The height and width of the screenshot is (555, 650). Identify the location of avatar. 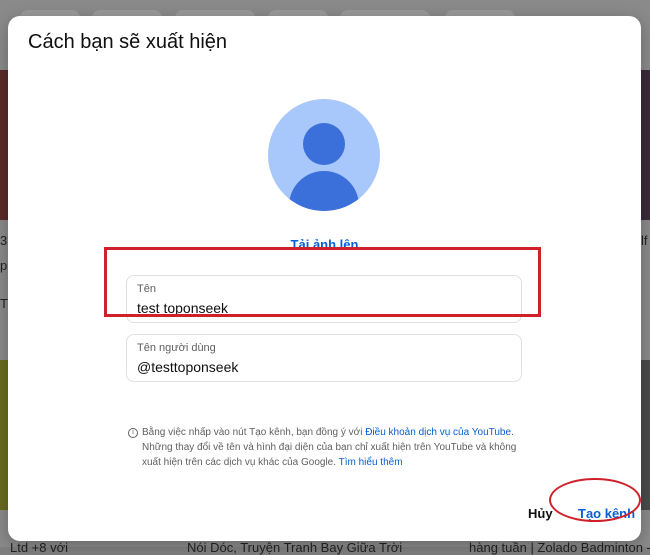
(324, 155).